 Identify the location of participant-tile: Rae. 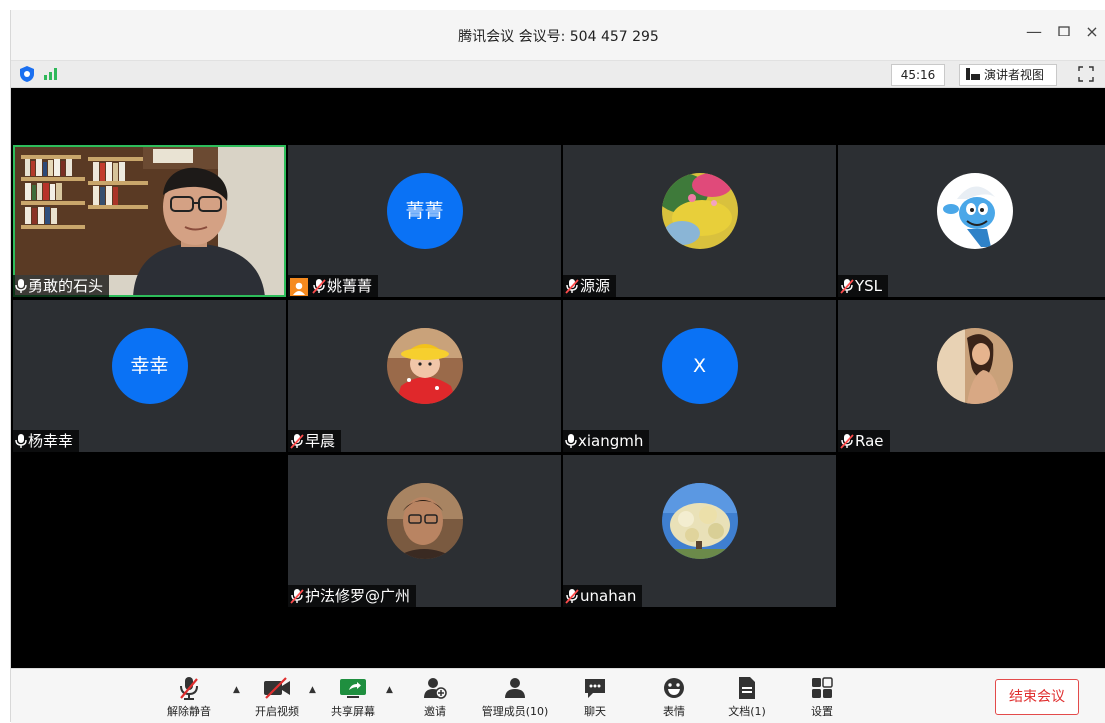
(971, 376).